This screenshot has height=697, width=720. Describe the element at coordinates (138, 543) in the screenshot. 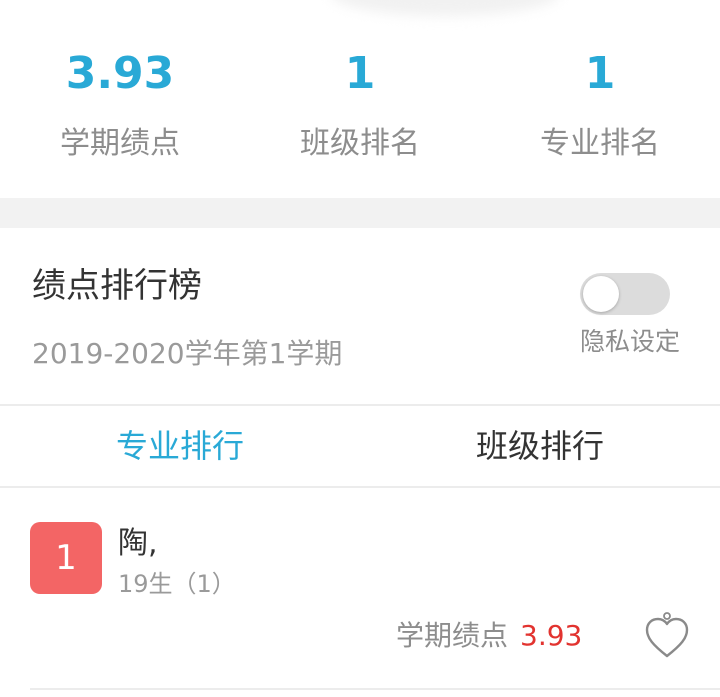

I see `student-name: 陶,` at that location.